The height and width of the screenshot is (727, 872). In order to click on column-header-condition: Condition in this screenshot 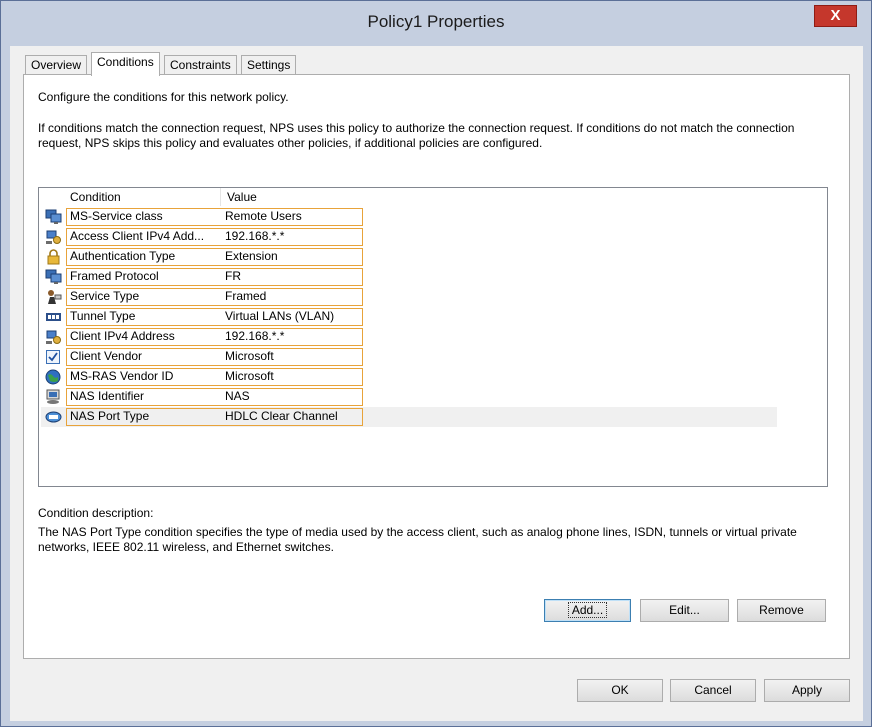, I will do `click(95, 197)`.